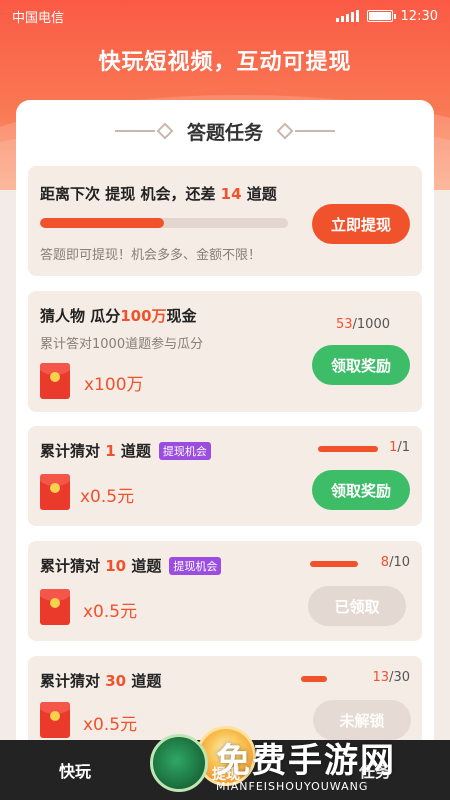 This screenshot has height=800, width=450. What do you see at coordinates (385, 562) in the screenshot?
I see `count-done: 8` at bounding box center [385, 562].